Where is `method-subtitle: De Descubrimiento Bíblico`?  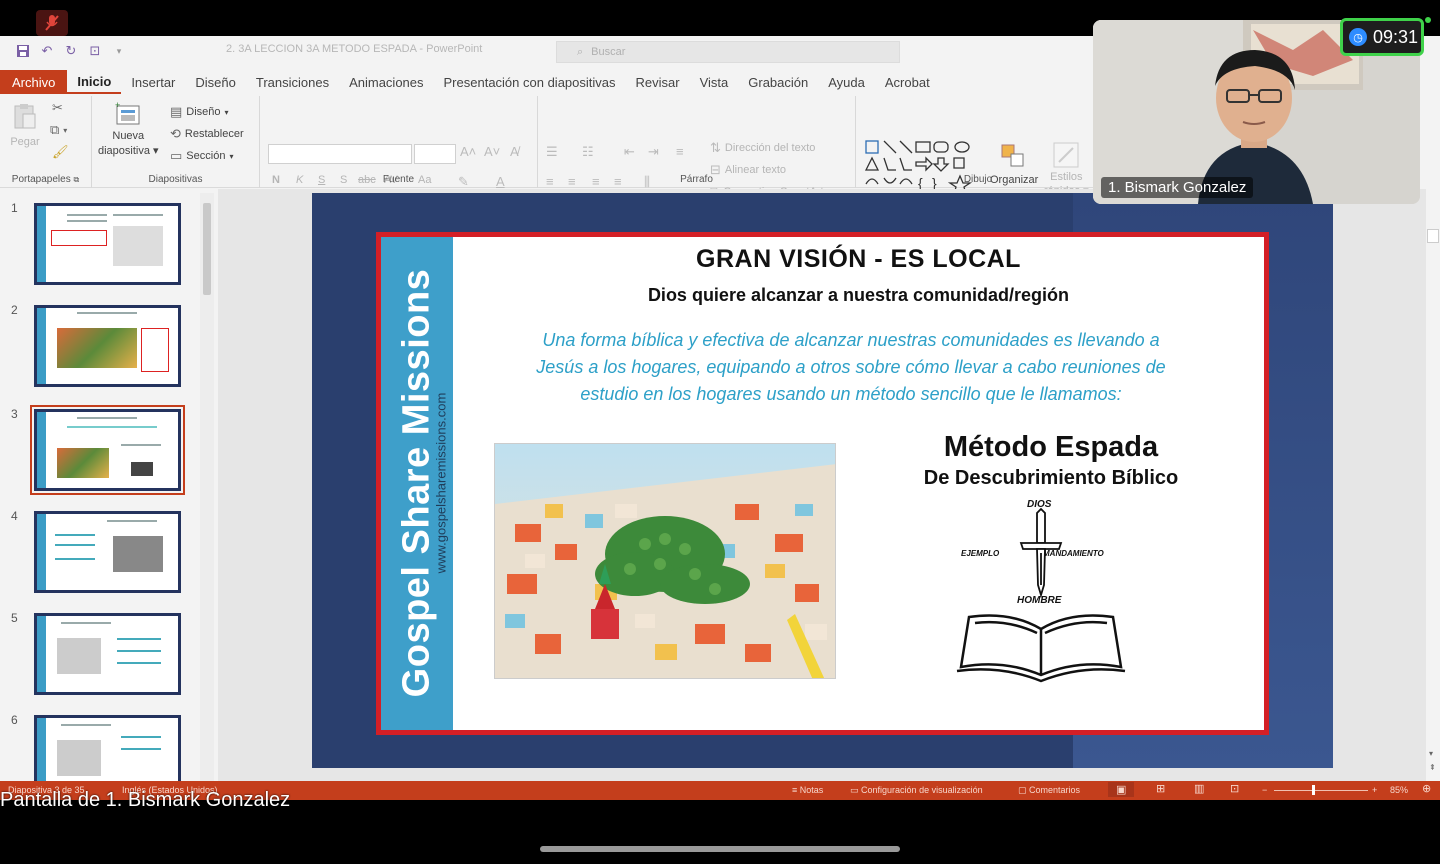
method-subtitle: De Descubrimiento Bíblico is located at coordinates (1051, 478).